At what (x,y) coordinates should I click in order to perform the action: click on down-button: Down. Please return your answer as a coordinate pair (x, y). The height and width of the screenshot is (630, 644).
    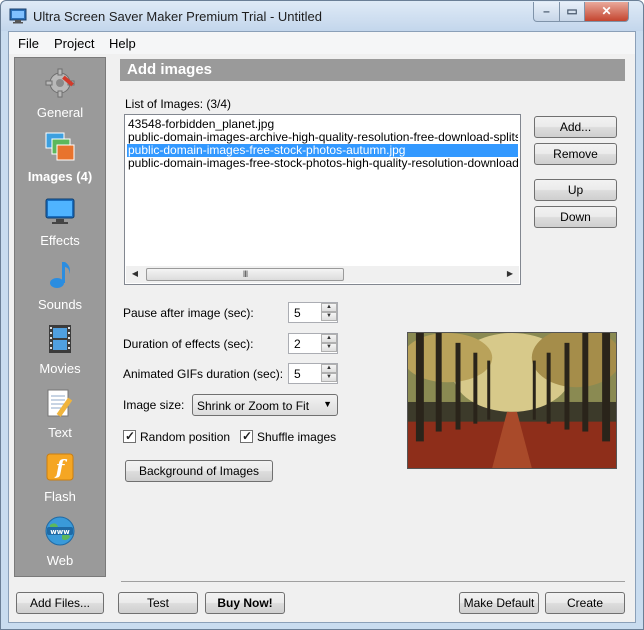
    Looking at the image, I should click on (575, 217).